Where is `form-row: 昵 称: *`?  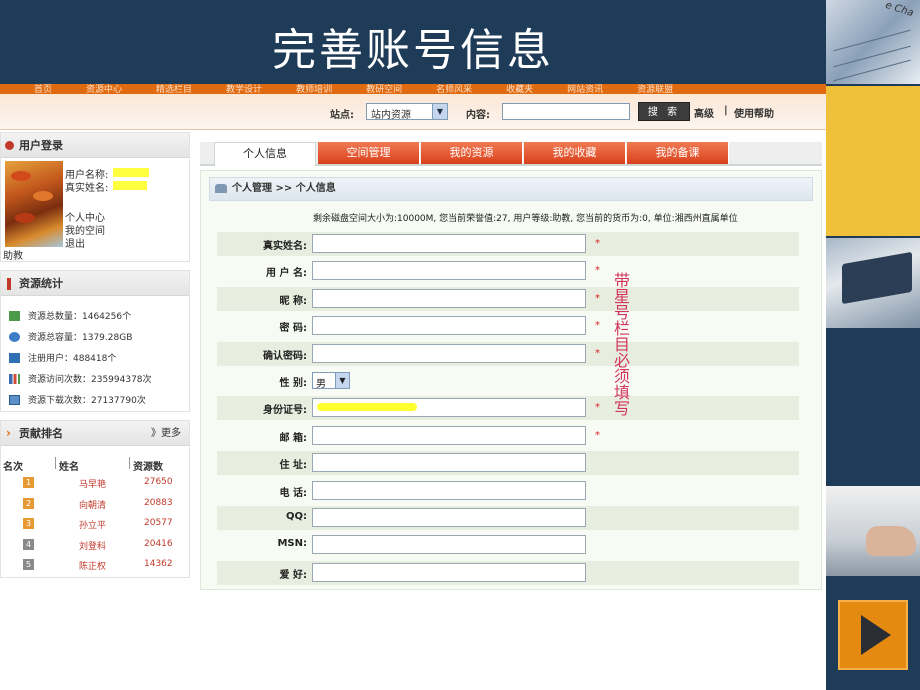 form-row: 昵 称: * is located at coordinates (508, 298).